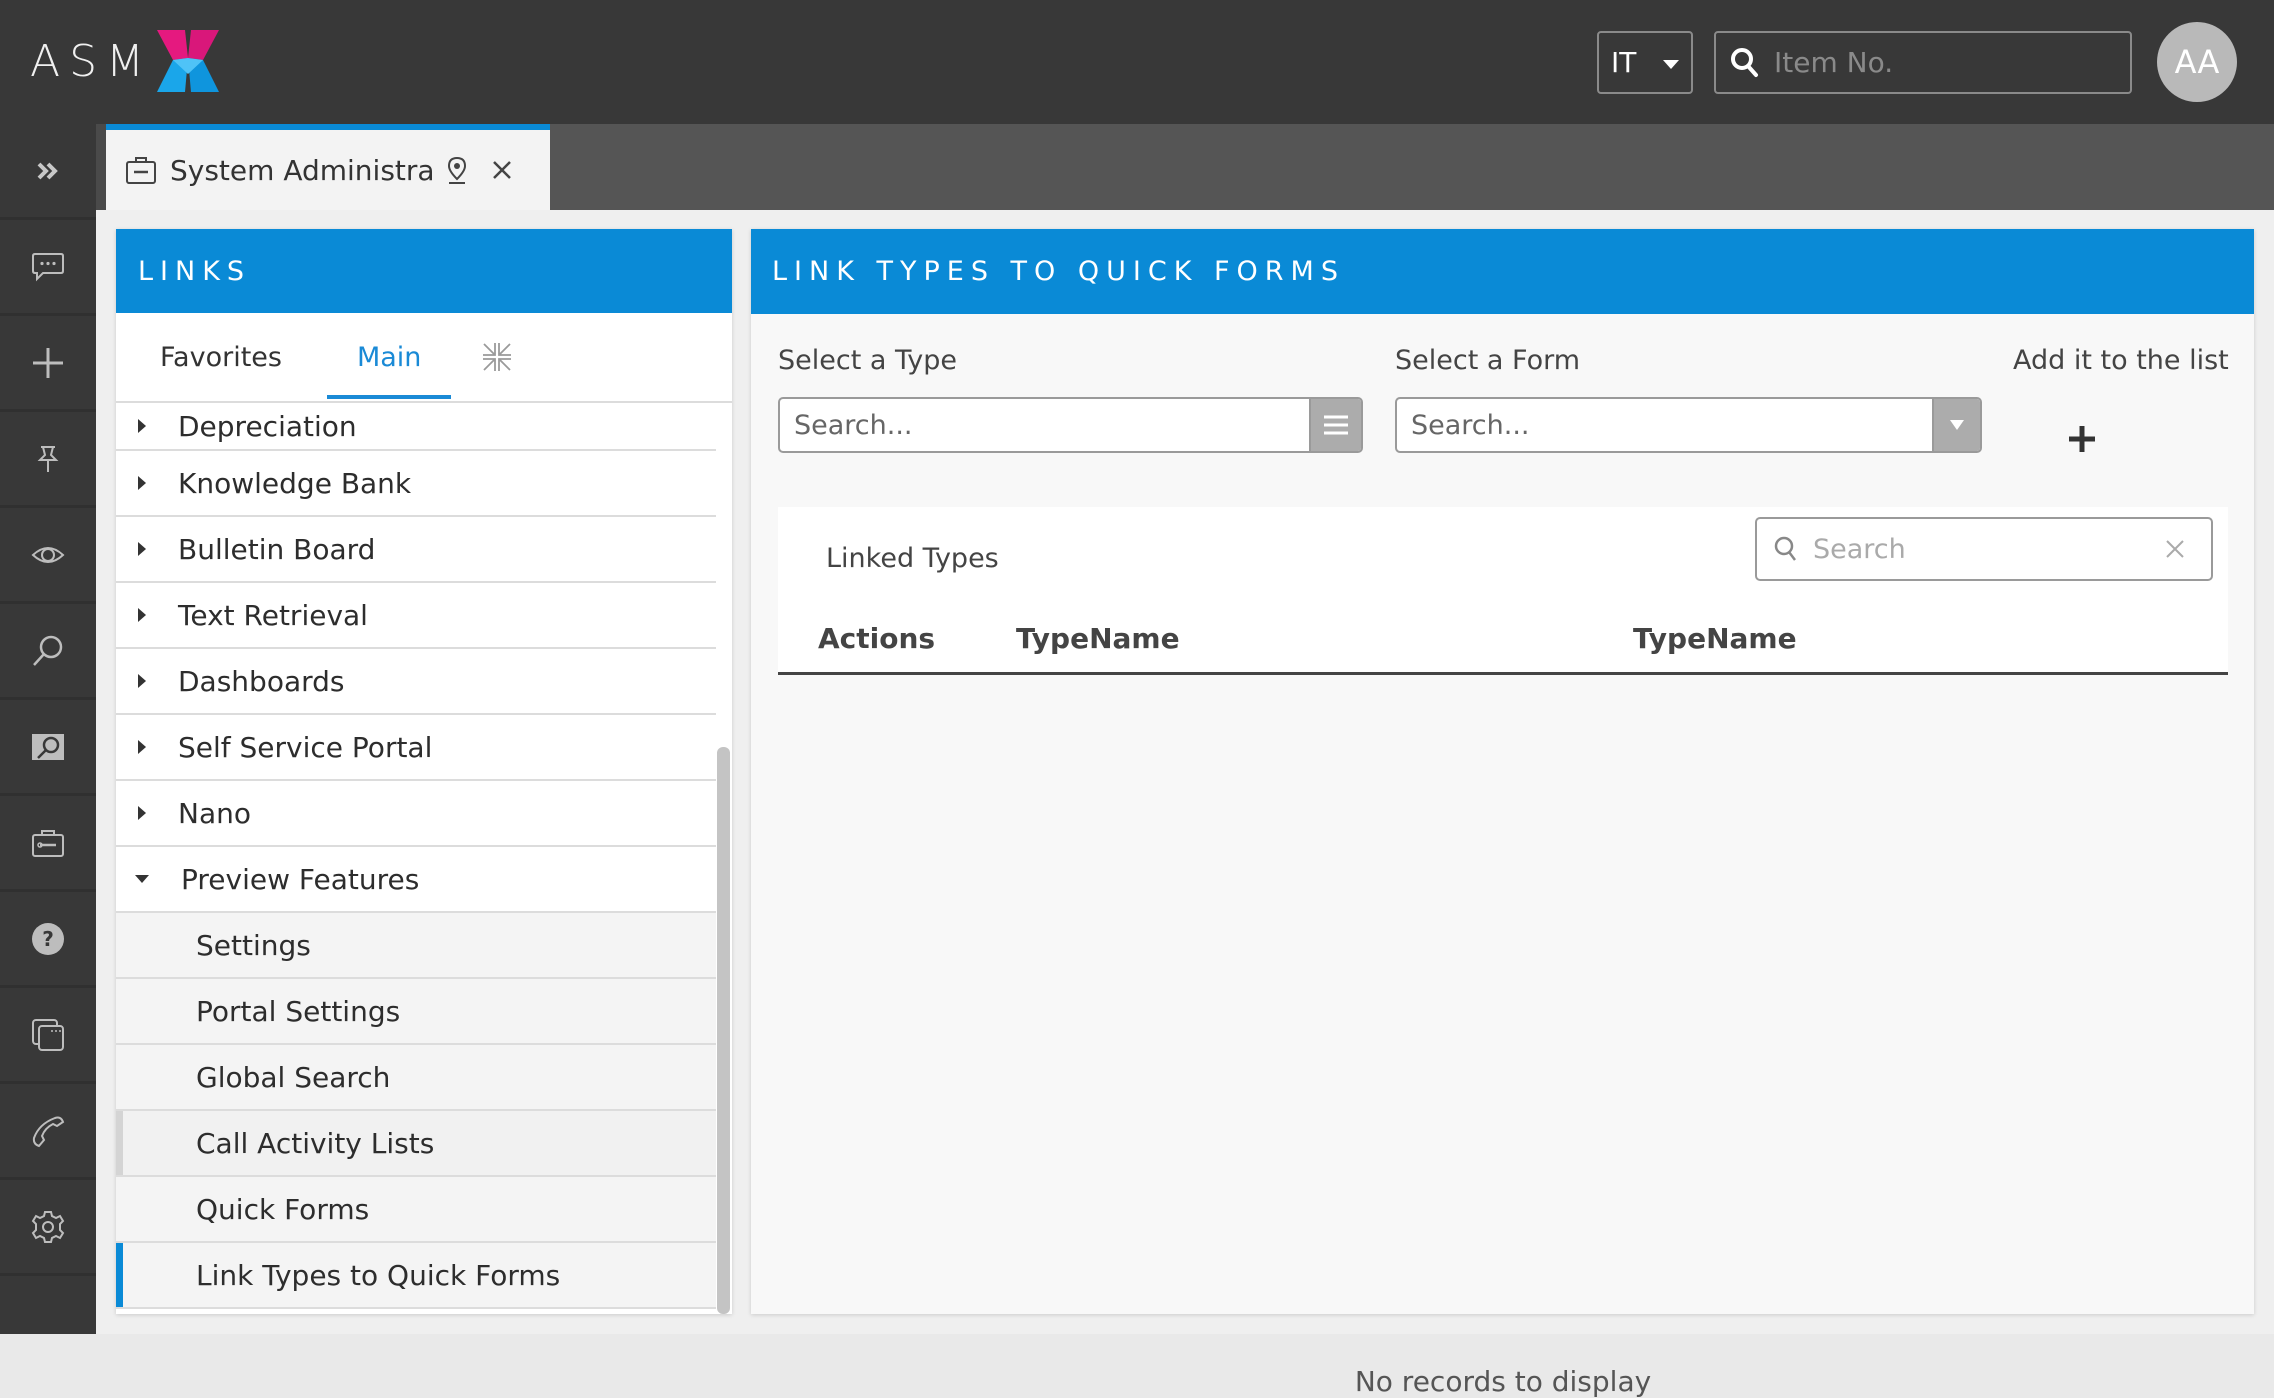  I want to click on tree-item-label: Nano, so click(214, 813).